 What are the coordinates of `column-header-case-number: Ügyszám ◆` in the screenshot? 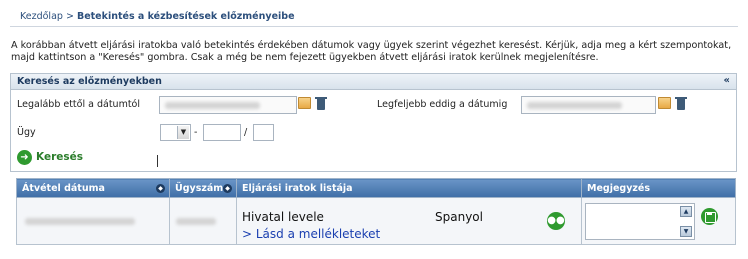 It's located at (203, 188).